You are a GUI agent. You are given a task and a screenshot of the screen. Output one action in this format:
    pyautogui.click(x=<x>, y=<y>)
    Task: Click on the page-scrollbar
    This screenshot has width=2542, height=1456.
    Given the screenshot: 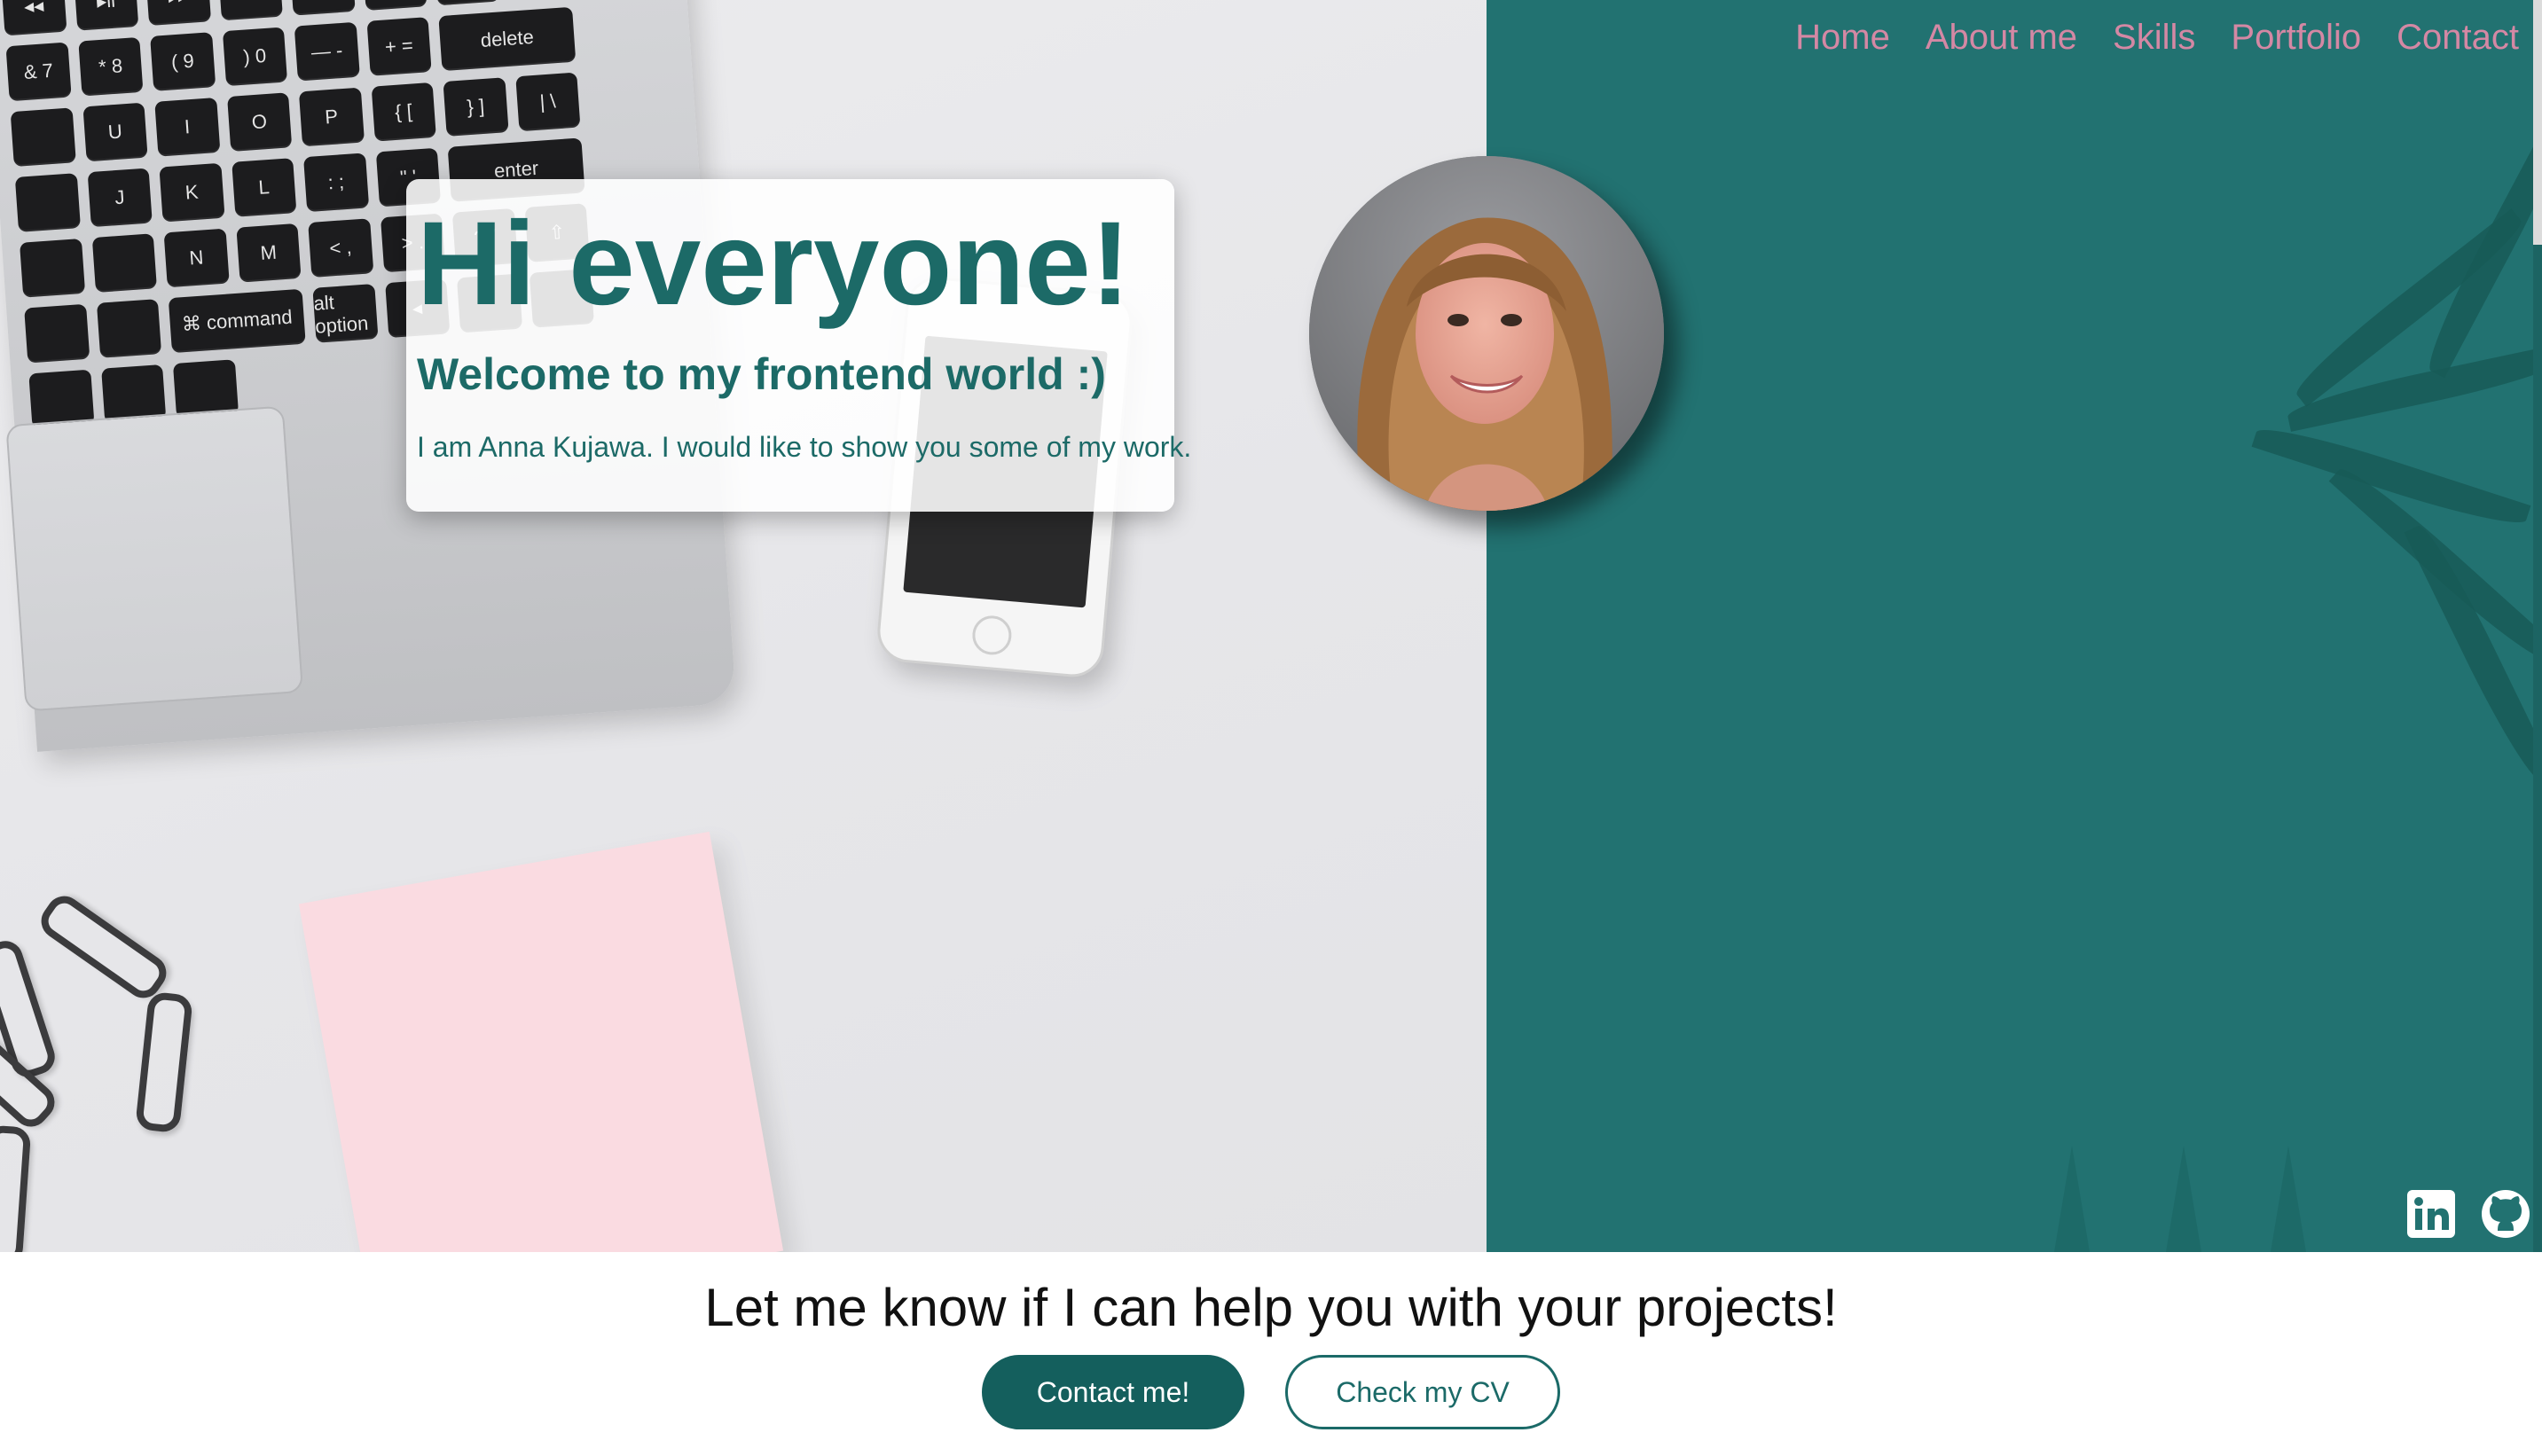 What is the action you would take?
    pyautogui.click(x=2537, y=626)
    